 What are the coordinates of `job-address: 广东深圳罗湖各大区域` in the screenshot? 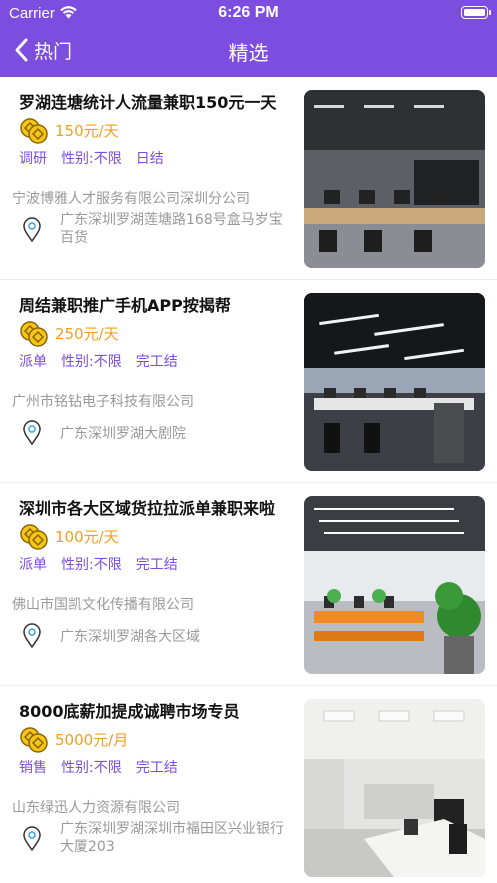 It's located at (130, 637).